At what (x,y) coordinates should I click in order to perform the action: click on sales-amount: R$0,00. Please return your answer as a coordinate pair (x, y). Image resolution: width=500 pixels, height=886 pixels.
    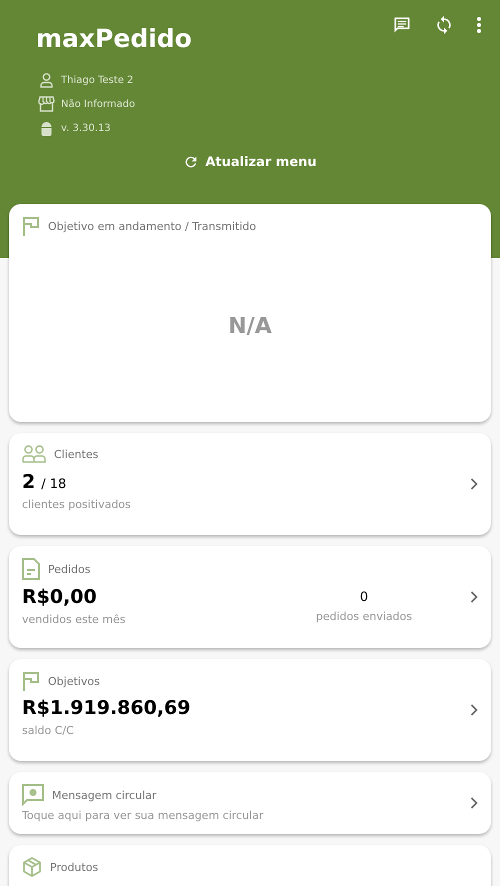
    Looking at the image, I should click on (59, 597).